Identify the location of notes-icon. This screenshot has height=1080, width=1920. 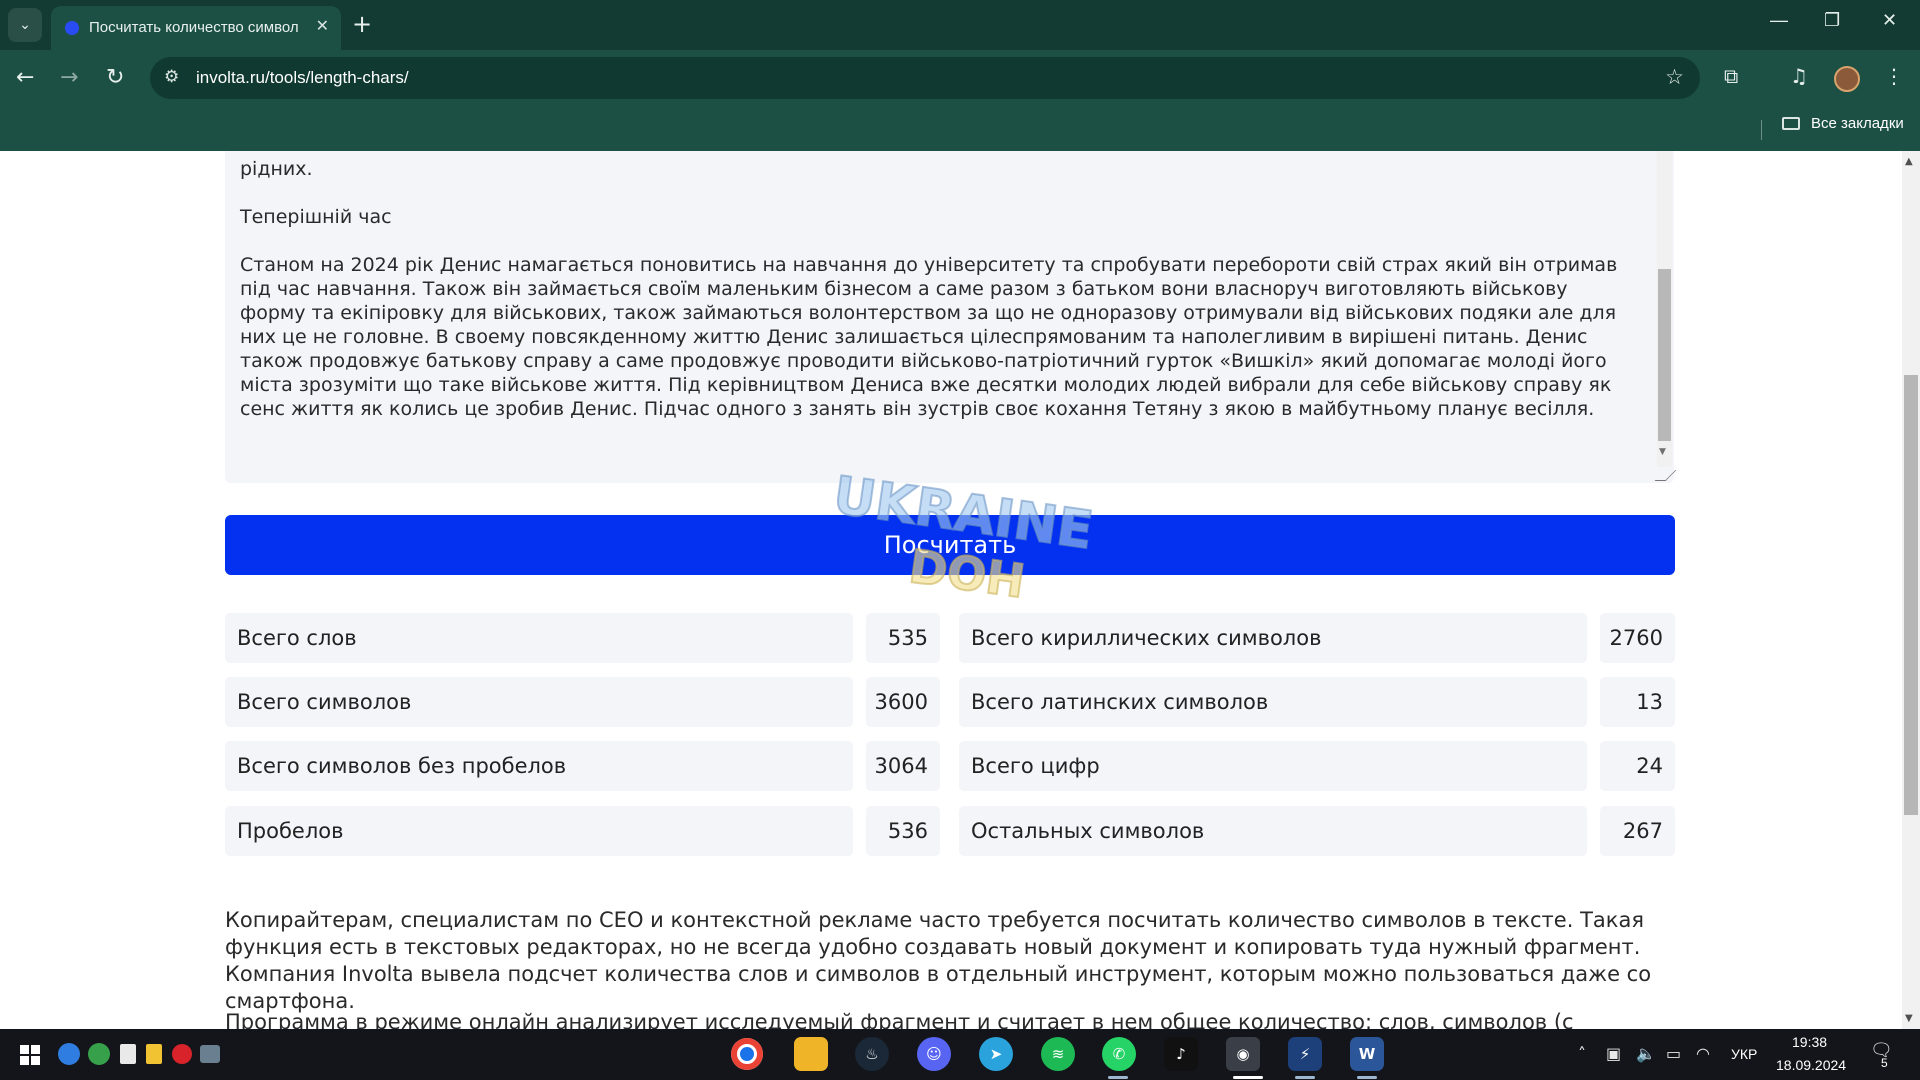
(154, 1054).